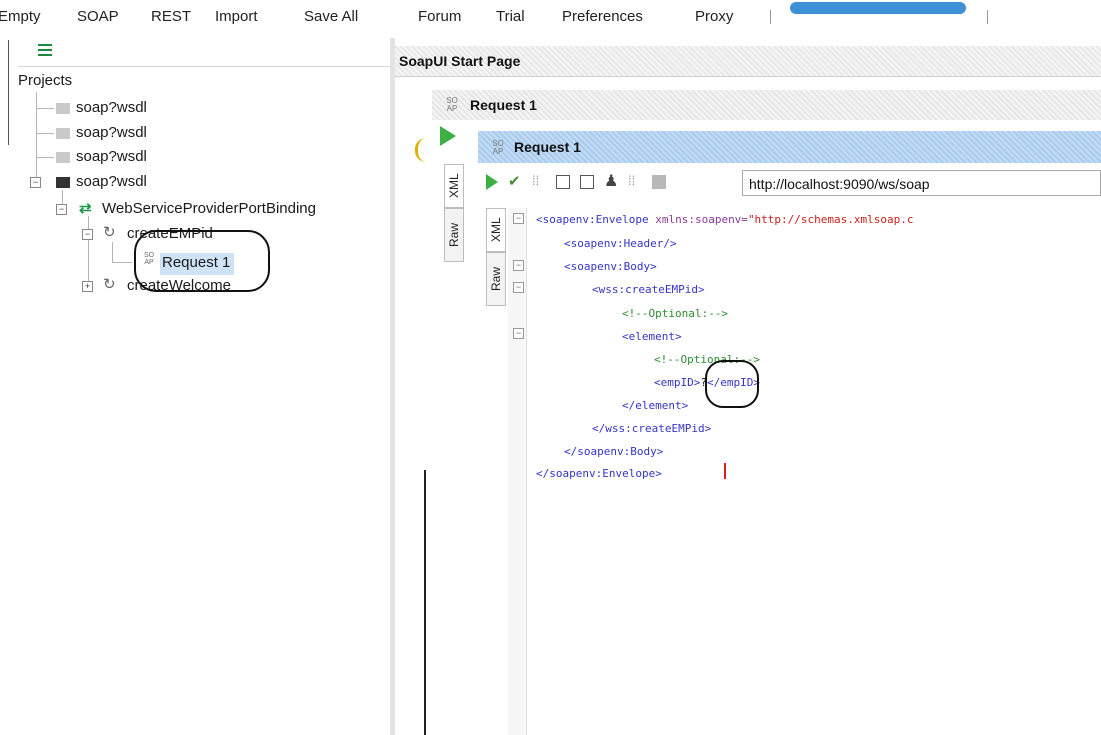 This screenshot has width=1101, height=735. I want to click on xml-line: </soapenv:Body>, so click(614, 451).